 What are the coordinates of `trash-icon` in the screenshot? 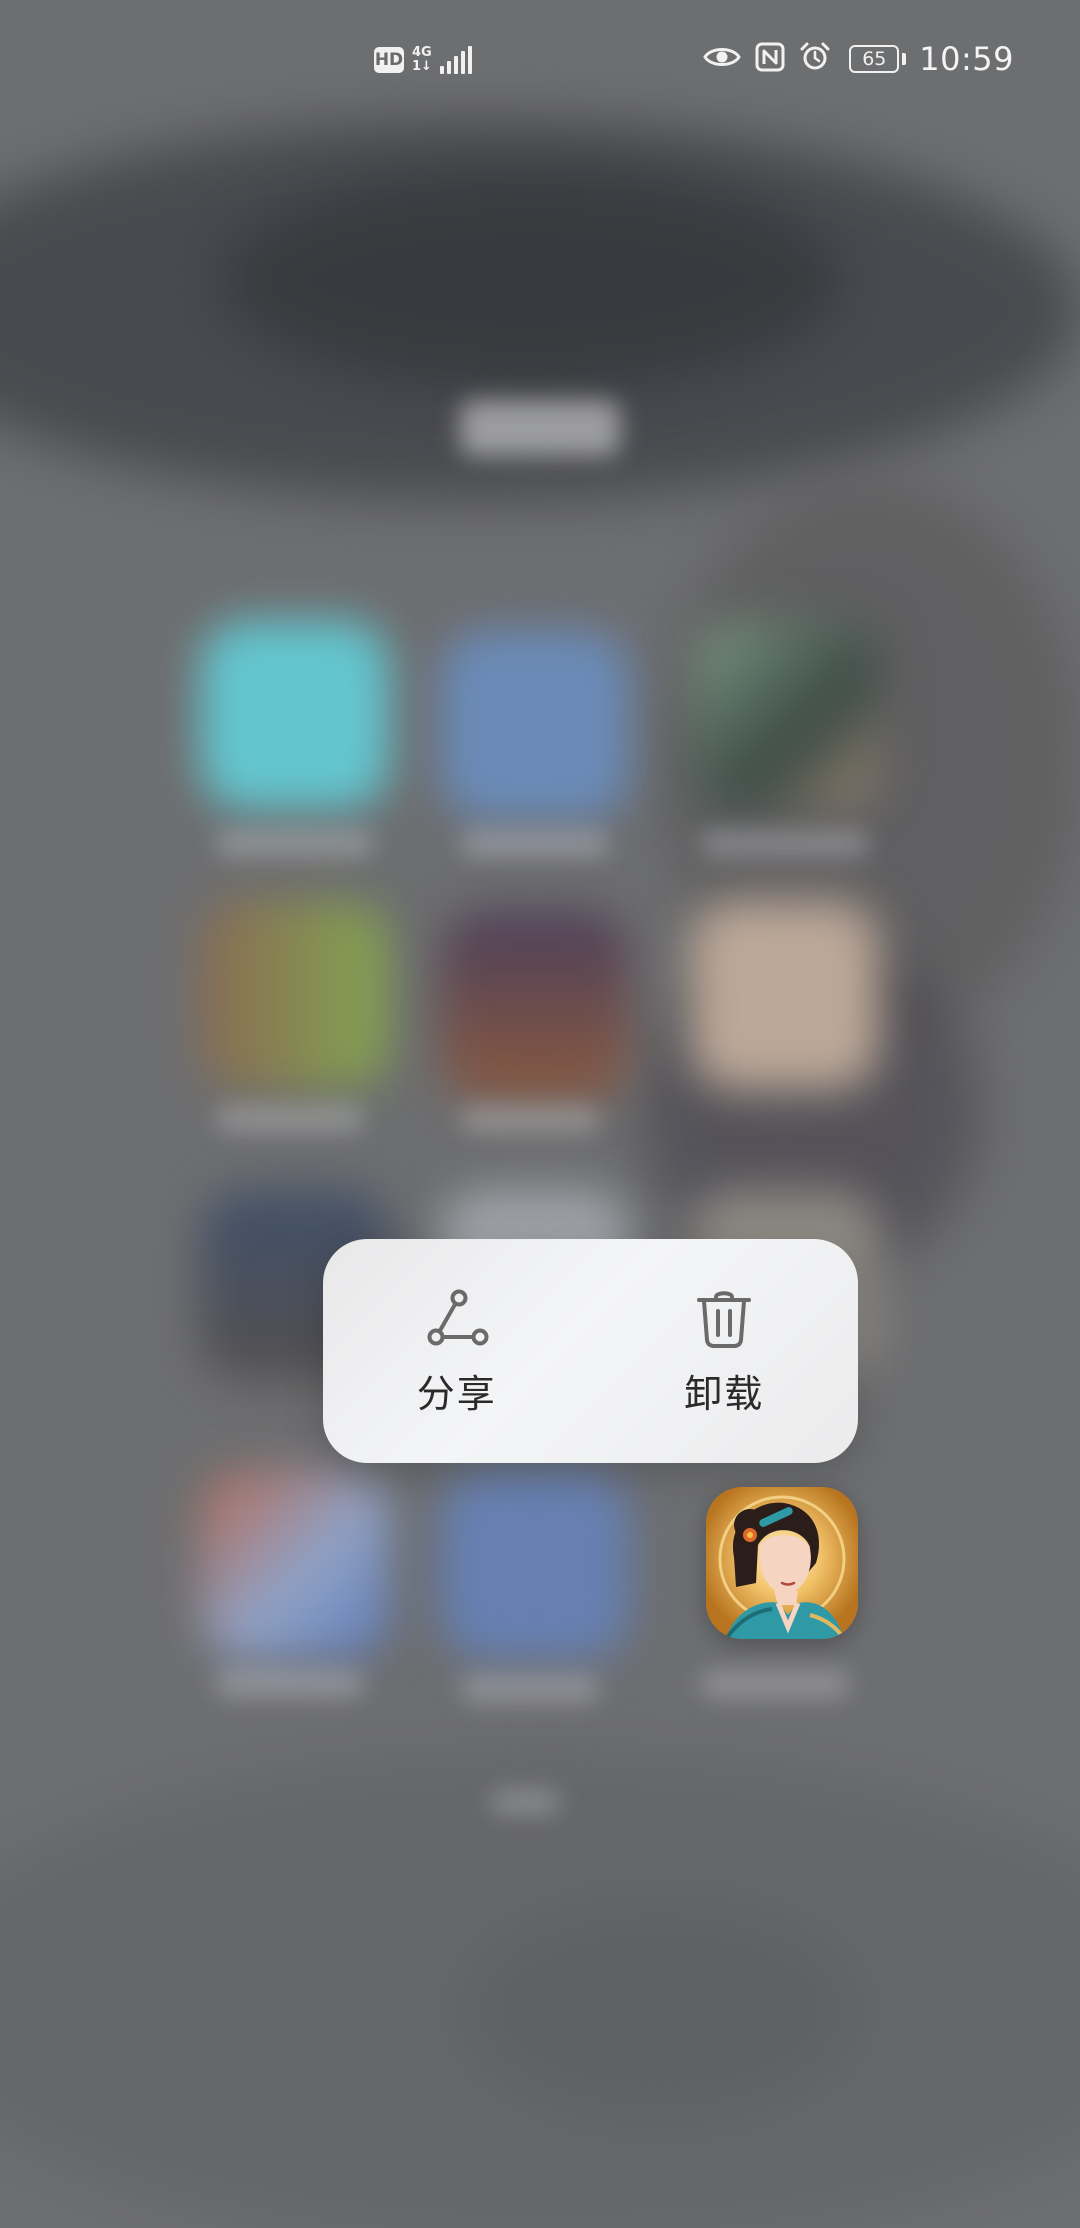 It's located at (724, 1319).